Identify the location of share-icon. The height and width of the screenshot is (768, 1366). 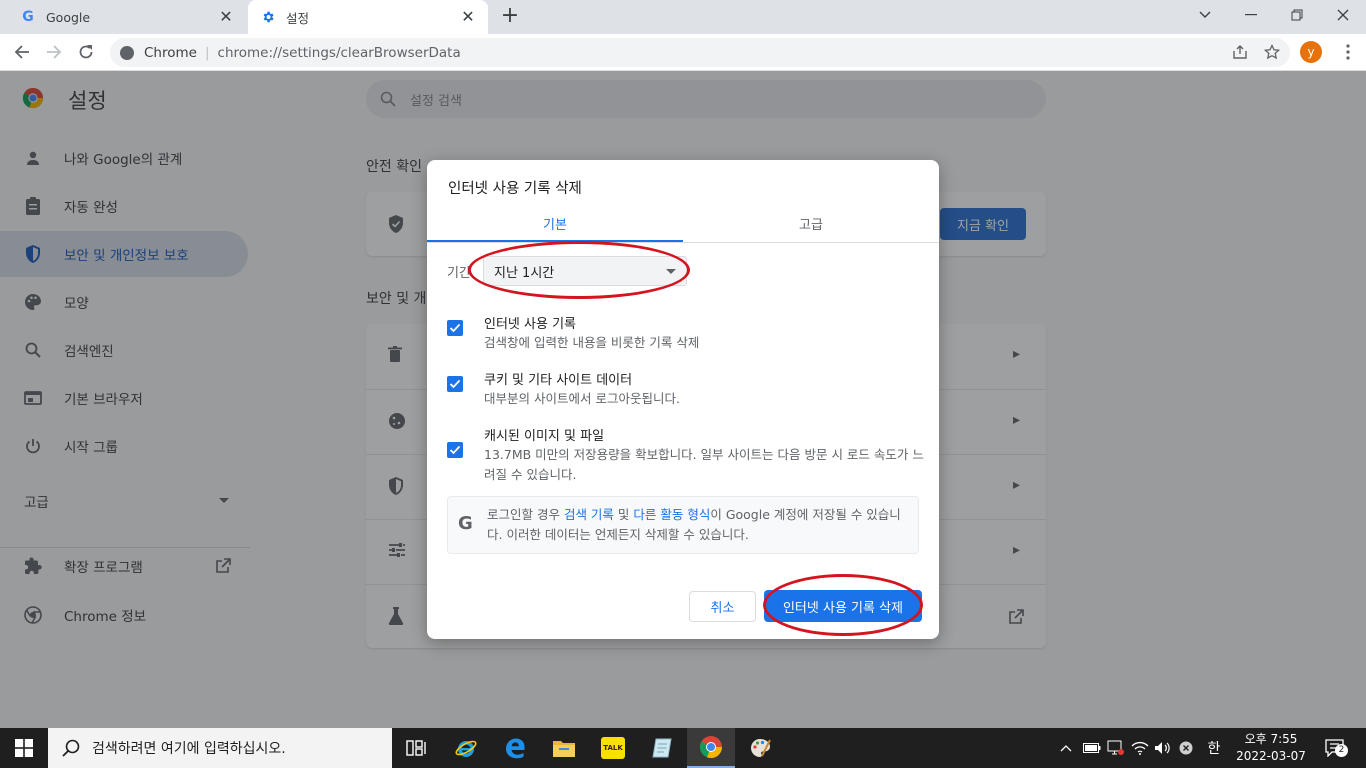
(1240, 52).